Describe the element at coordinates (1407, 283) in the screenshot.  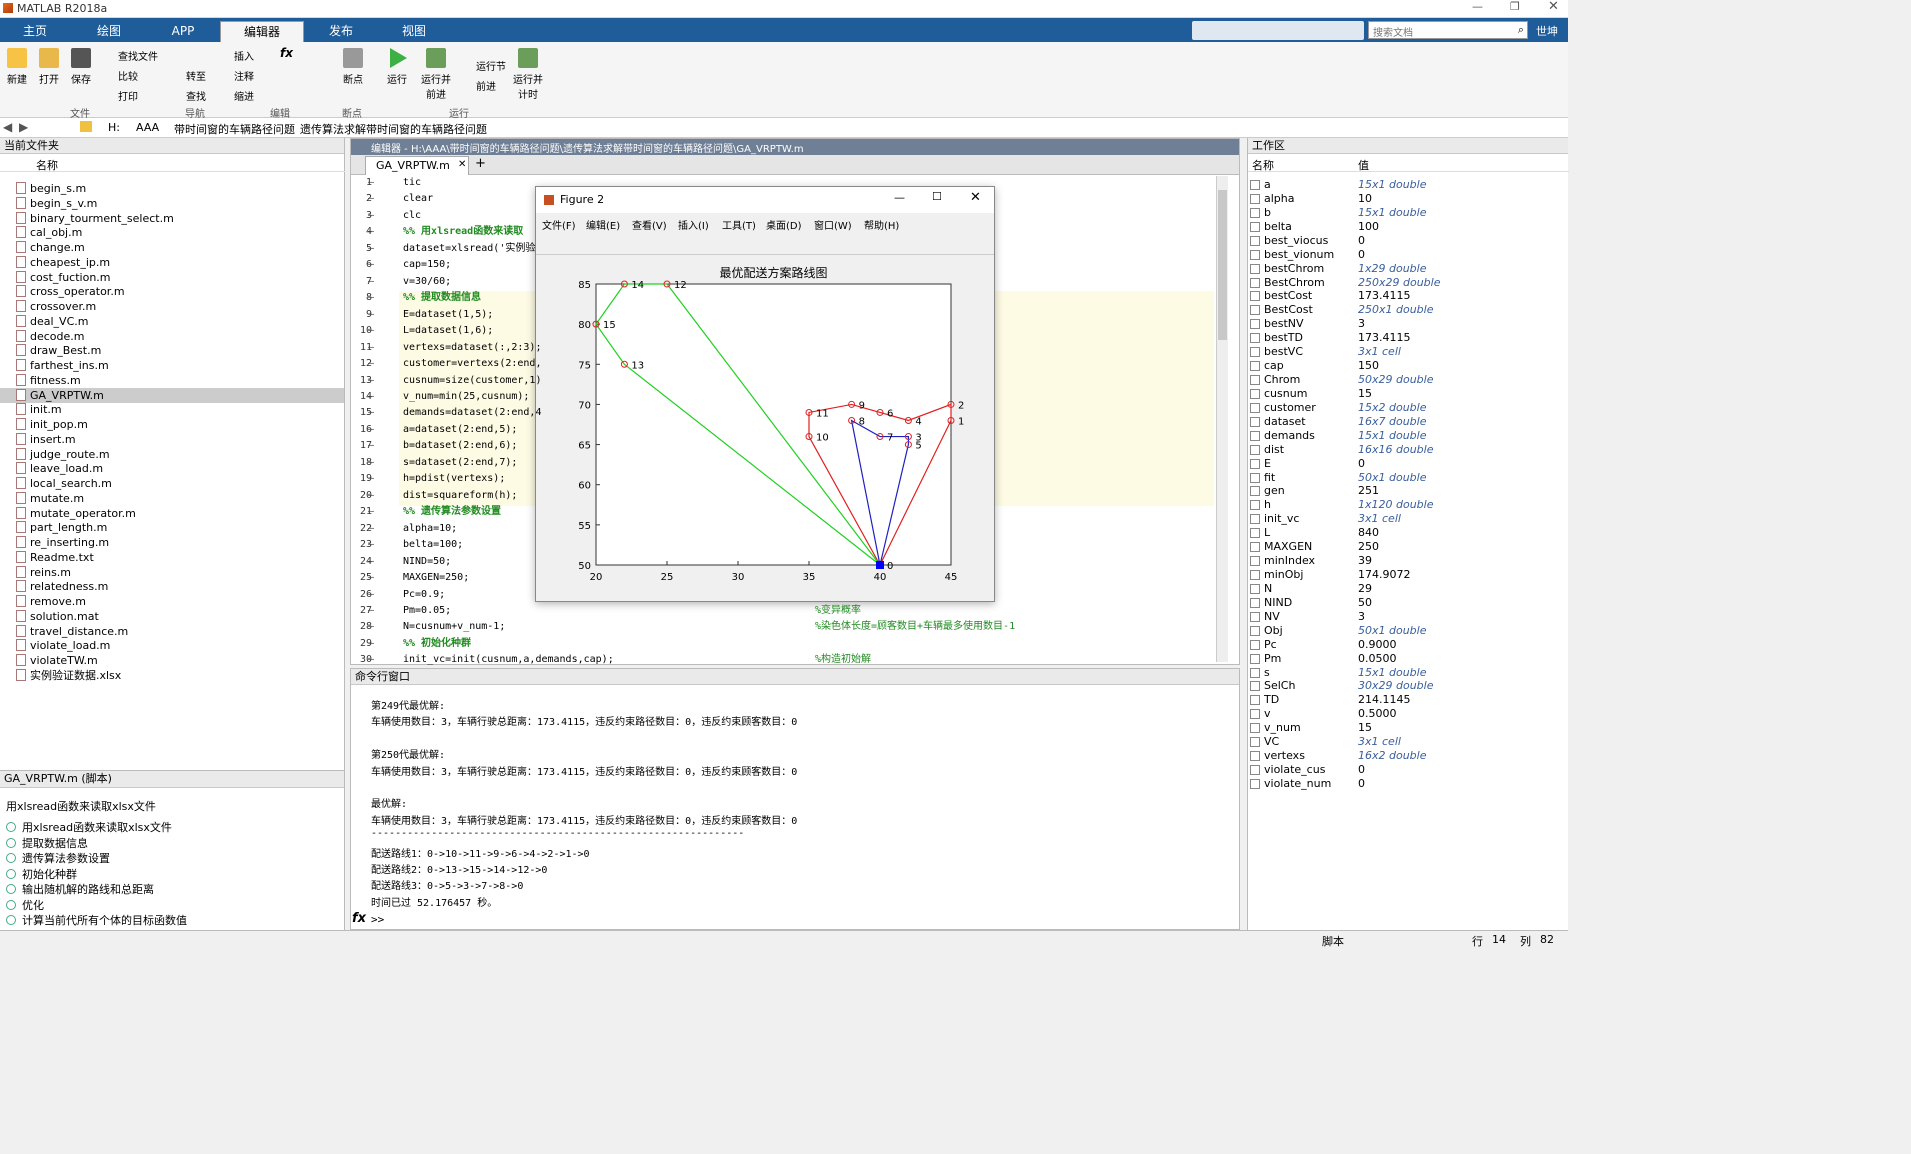
I see `workspace-var: BestChrom 250x29 double` at that location.